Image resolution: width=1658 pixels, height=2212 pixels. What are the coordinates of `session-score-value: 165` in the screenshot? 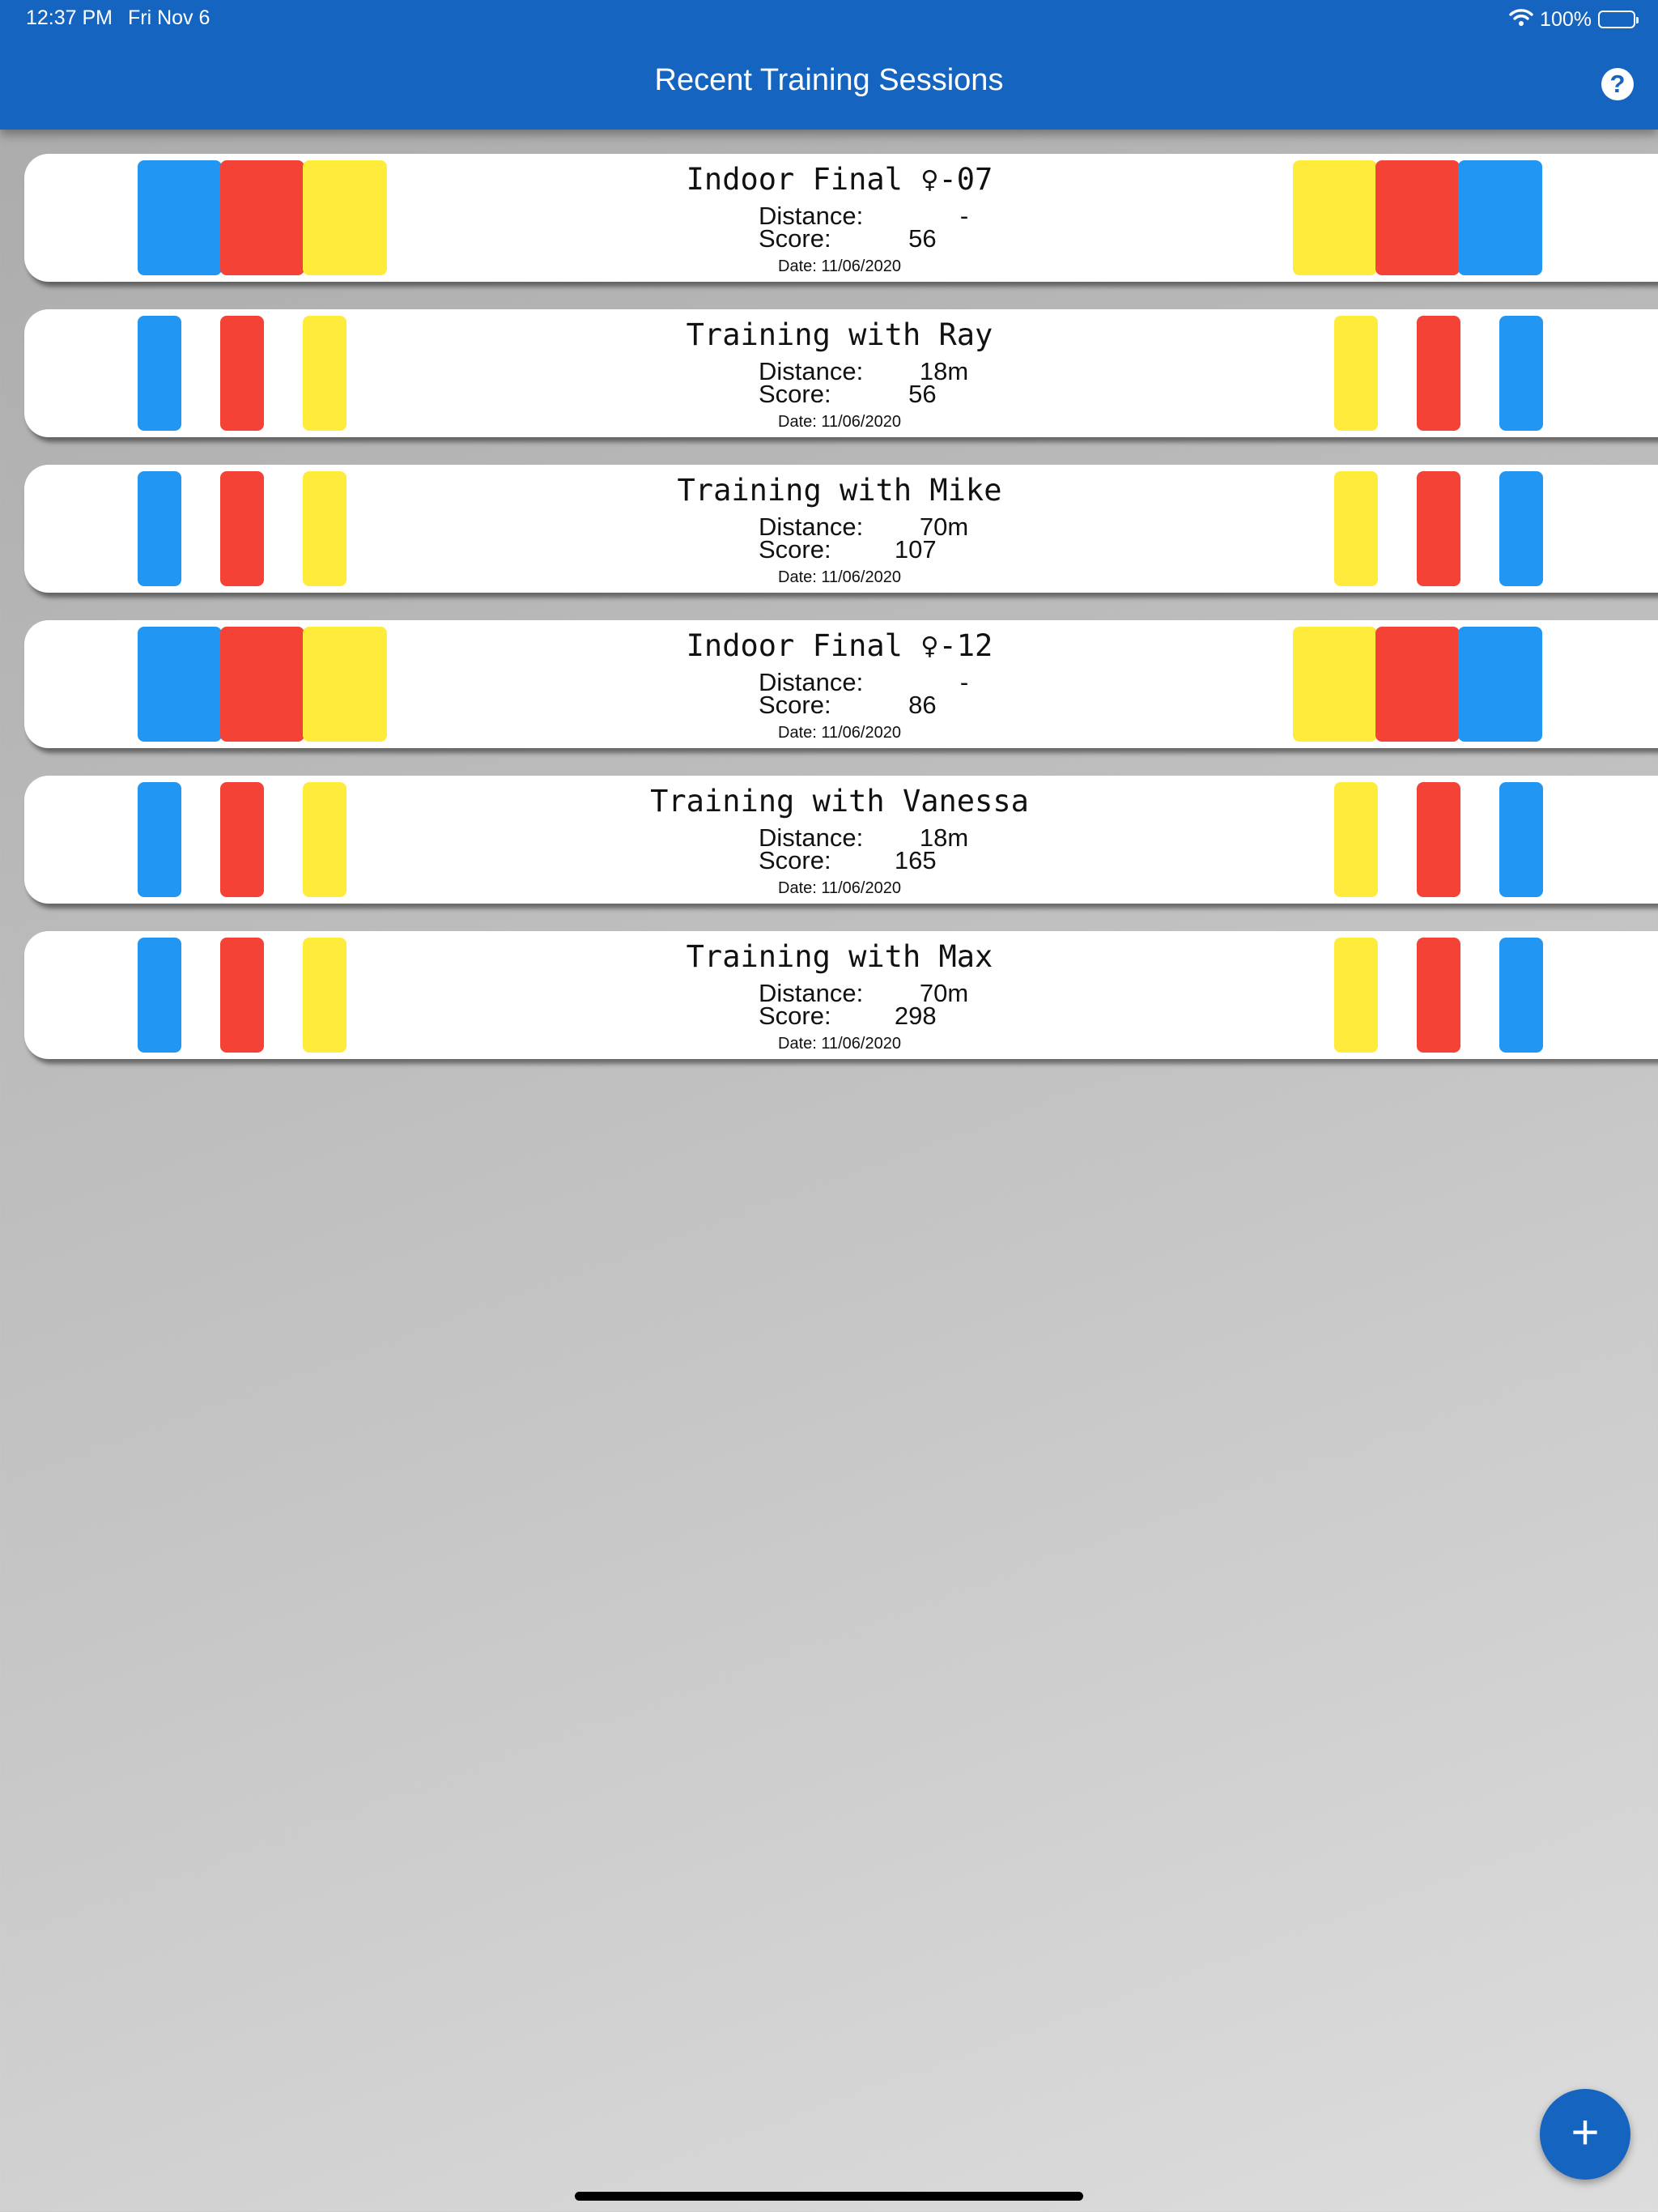 It's located at (915, 860).